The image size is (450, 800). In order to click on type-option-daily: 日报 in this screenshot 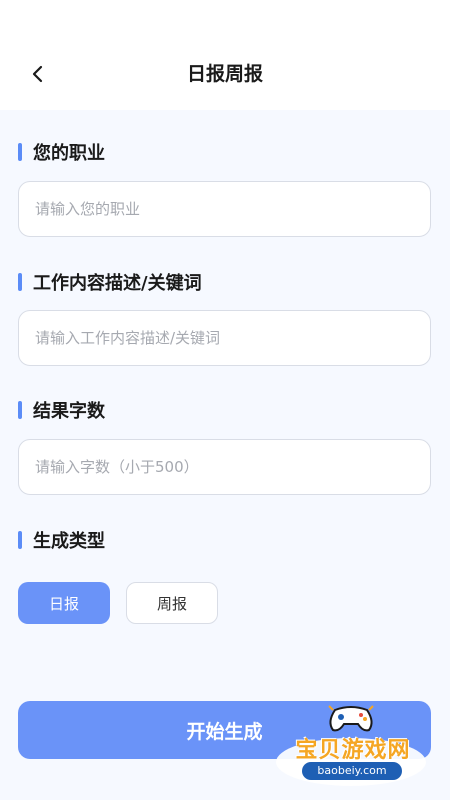, I will do `click(64, 603)`.